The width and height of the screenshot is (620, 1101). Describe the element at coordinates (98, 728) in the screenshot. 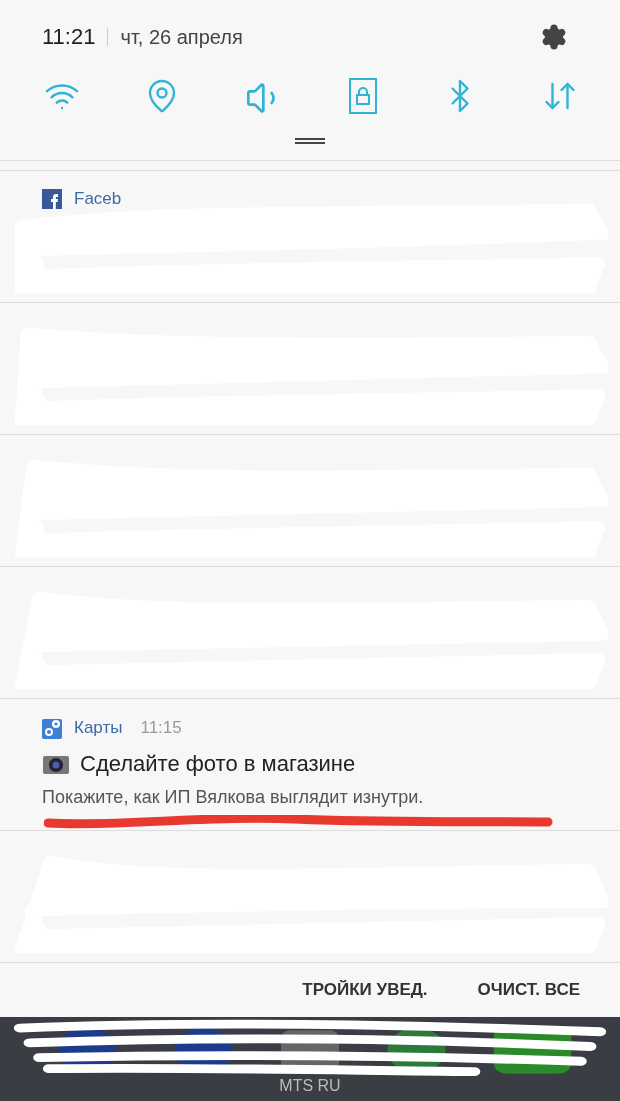

I see `app-name: Карты` at that location.